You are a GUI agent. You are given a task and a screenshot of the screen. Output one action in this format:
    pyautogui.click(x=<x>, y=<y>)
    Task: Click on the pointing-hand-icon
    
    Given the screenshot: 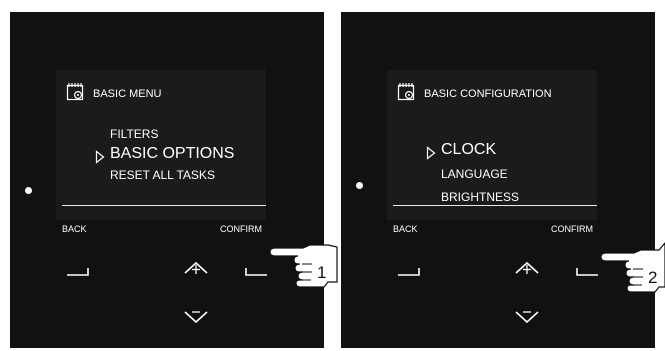 What is the action you would take?
    pyautogui.click(x=303, y=266)
    